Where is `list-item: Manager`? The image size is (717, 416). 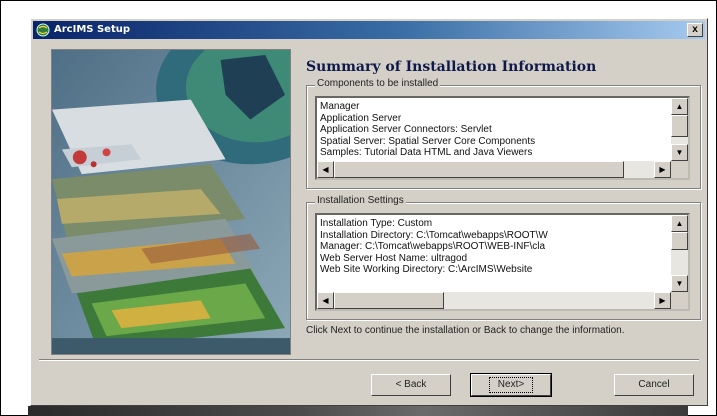
list-item: Manager is located at coordinates (340, 106).